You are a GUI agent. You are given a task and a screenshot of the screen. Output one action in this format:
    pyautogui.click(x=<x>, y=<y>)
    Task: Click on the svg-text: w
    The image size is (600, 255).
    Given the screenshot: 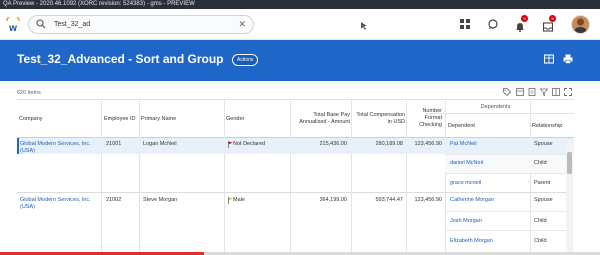 What is the action you would take?
    pyautogui.click(x=12, y=28)
    